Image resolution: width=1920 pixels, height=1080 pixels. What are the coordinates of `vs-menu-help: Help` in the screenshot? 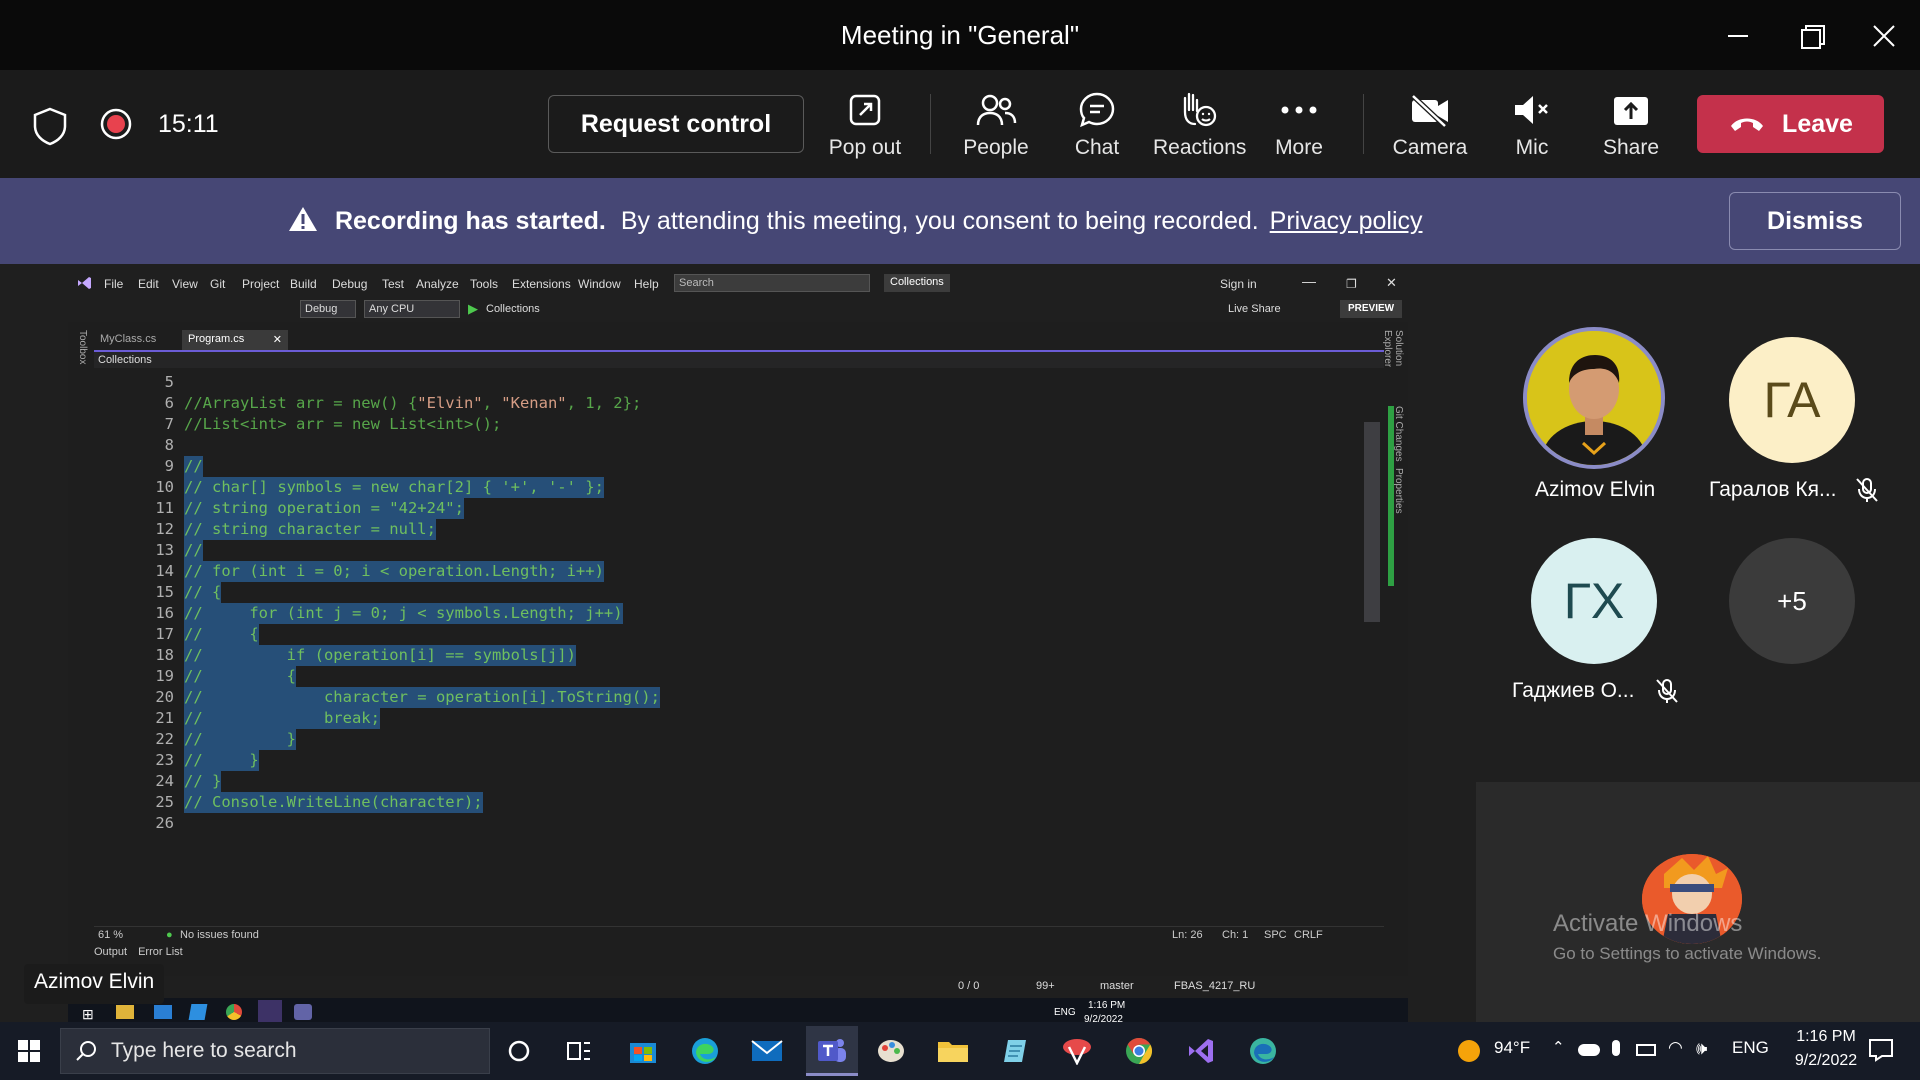 It's located at (646, 284).